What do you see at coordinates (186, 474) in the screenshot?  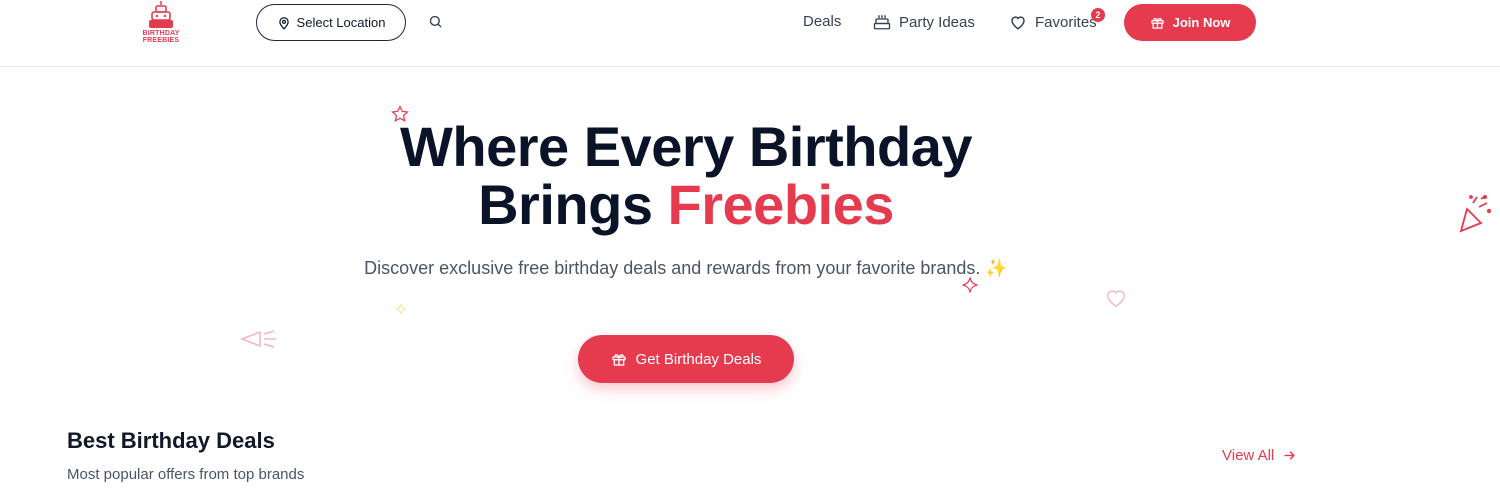 I see `section-subtitle: Most popular offers from top brands` at bounding box center [186, 474].